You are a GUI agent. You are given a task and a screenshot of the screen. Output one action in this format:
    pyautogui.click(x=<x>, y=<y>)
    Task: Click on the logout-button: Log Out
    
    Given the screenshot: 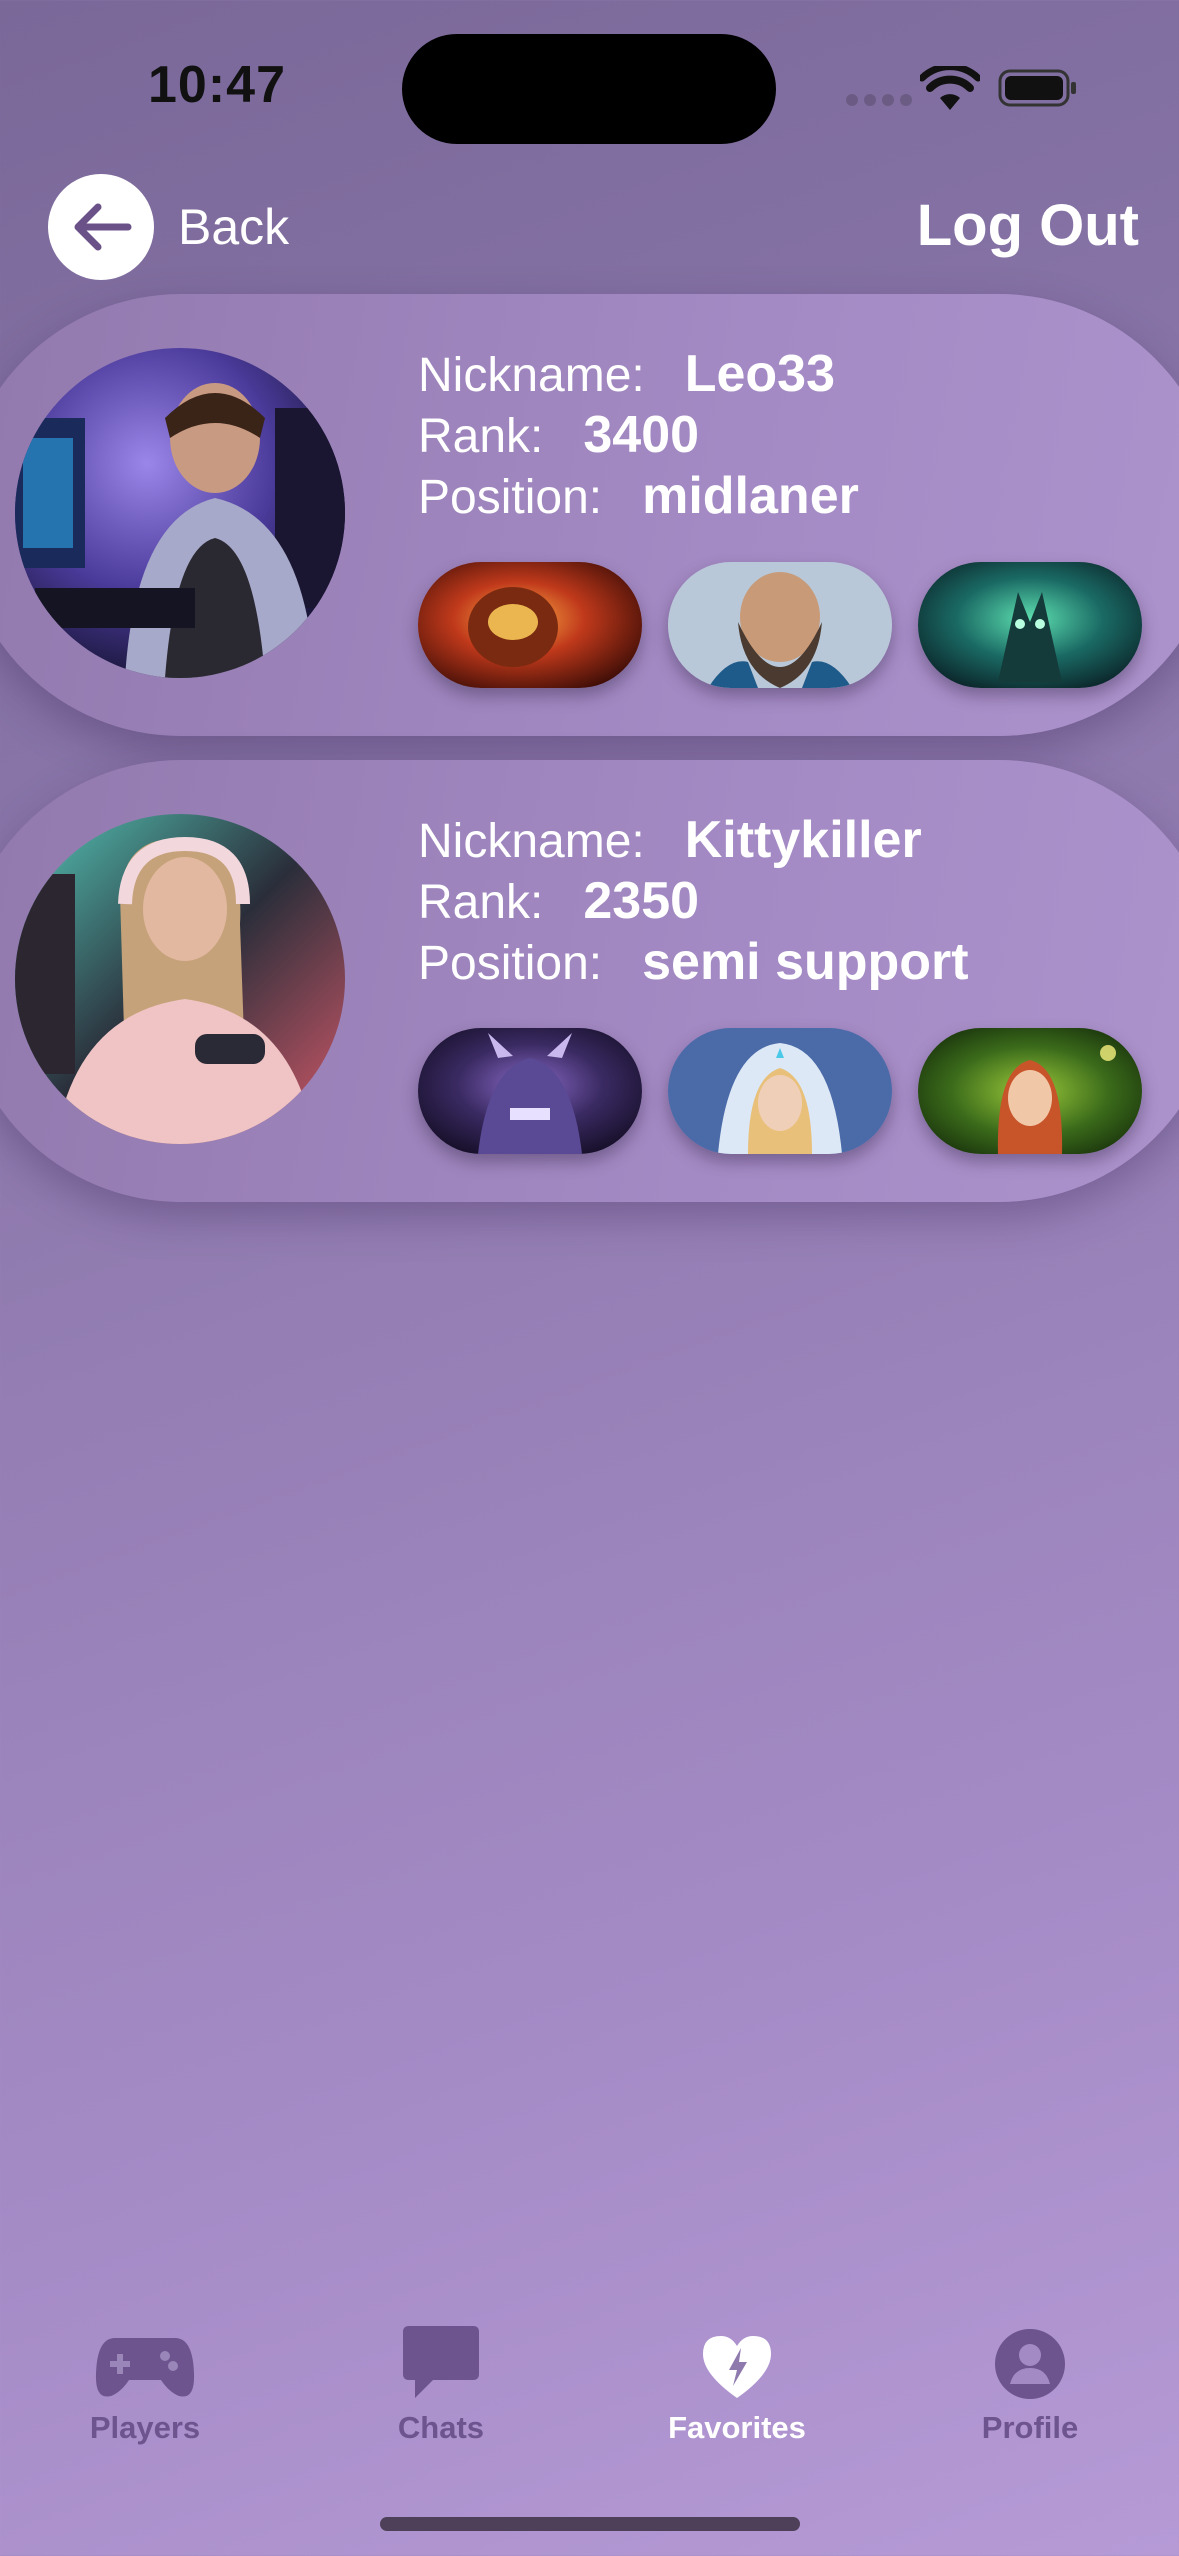 What is the action you would take?
    pyautogui.click(x=1028, y=225)
    